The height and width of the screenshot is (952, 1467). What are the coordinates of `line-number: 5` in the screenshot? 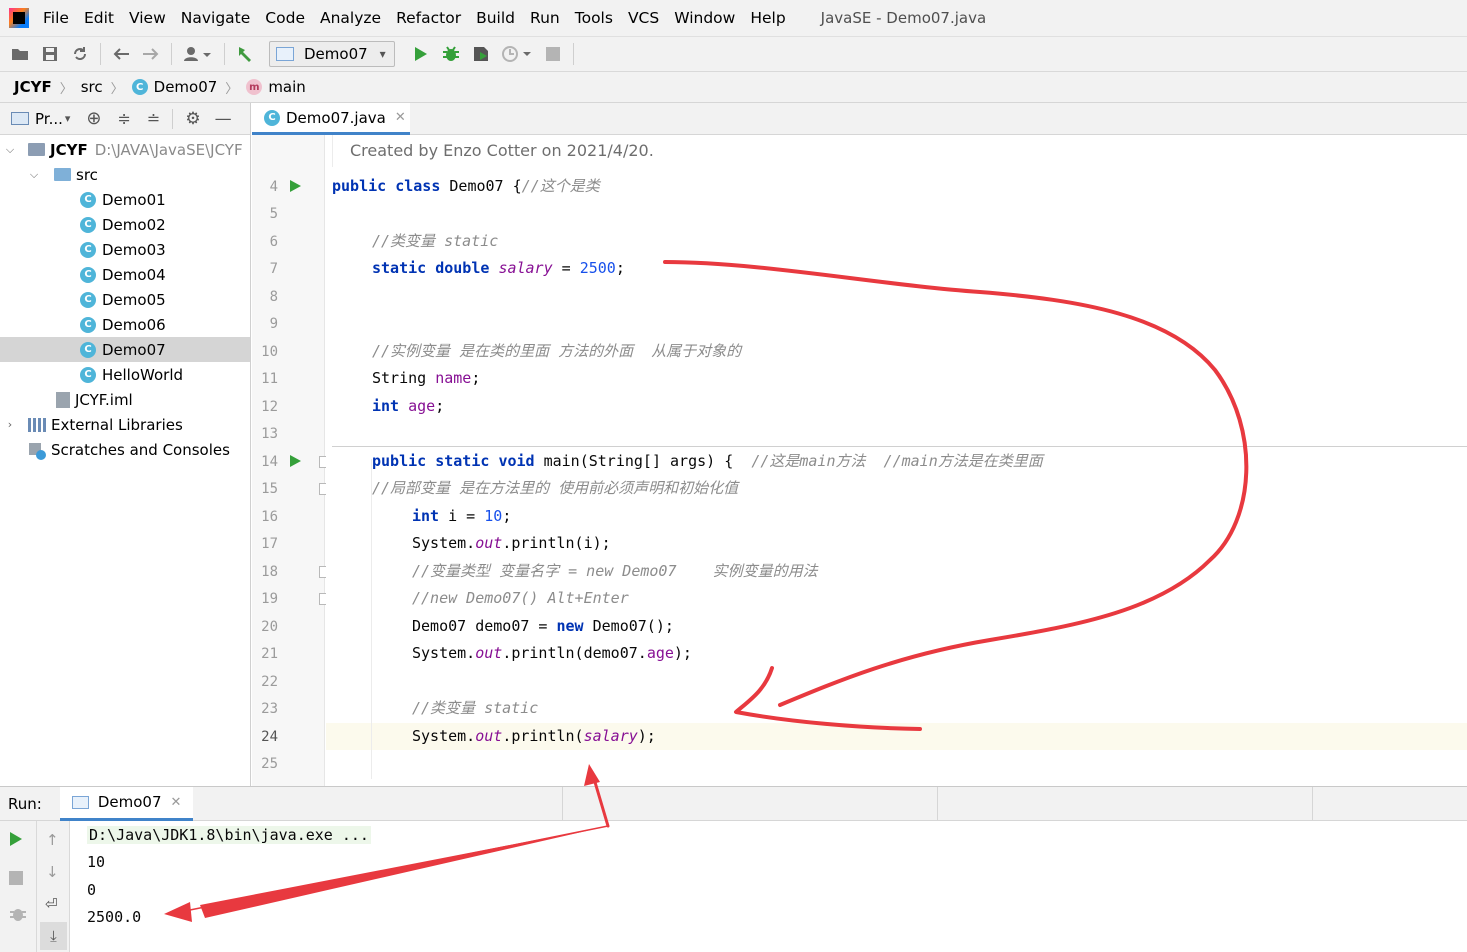 It's located at (273, 214).